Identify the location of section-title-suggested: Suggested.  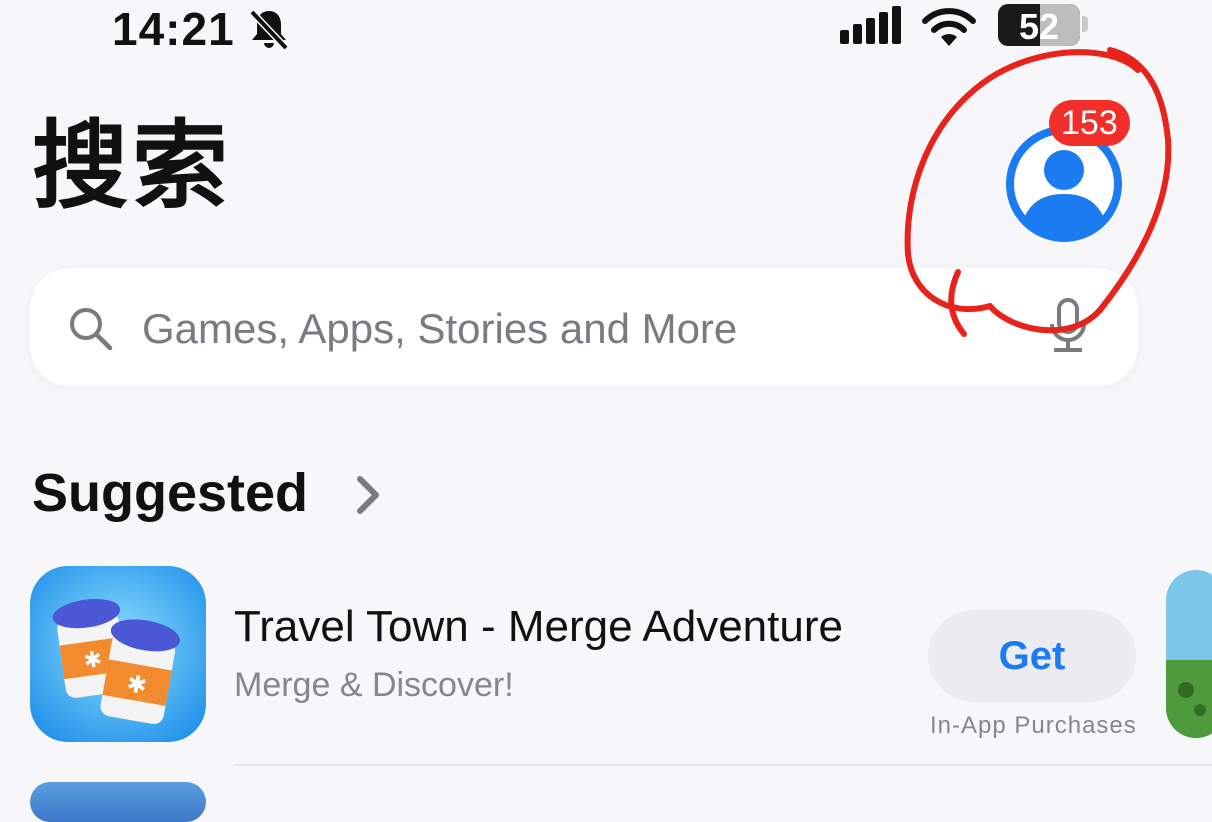
(170, 493).